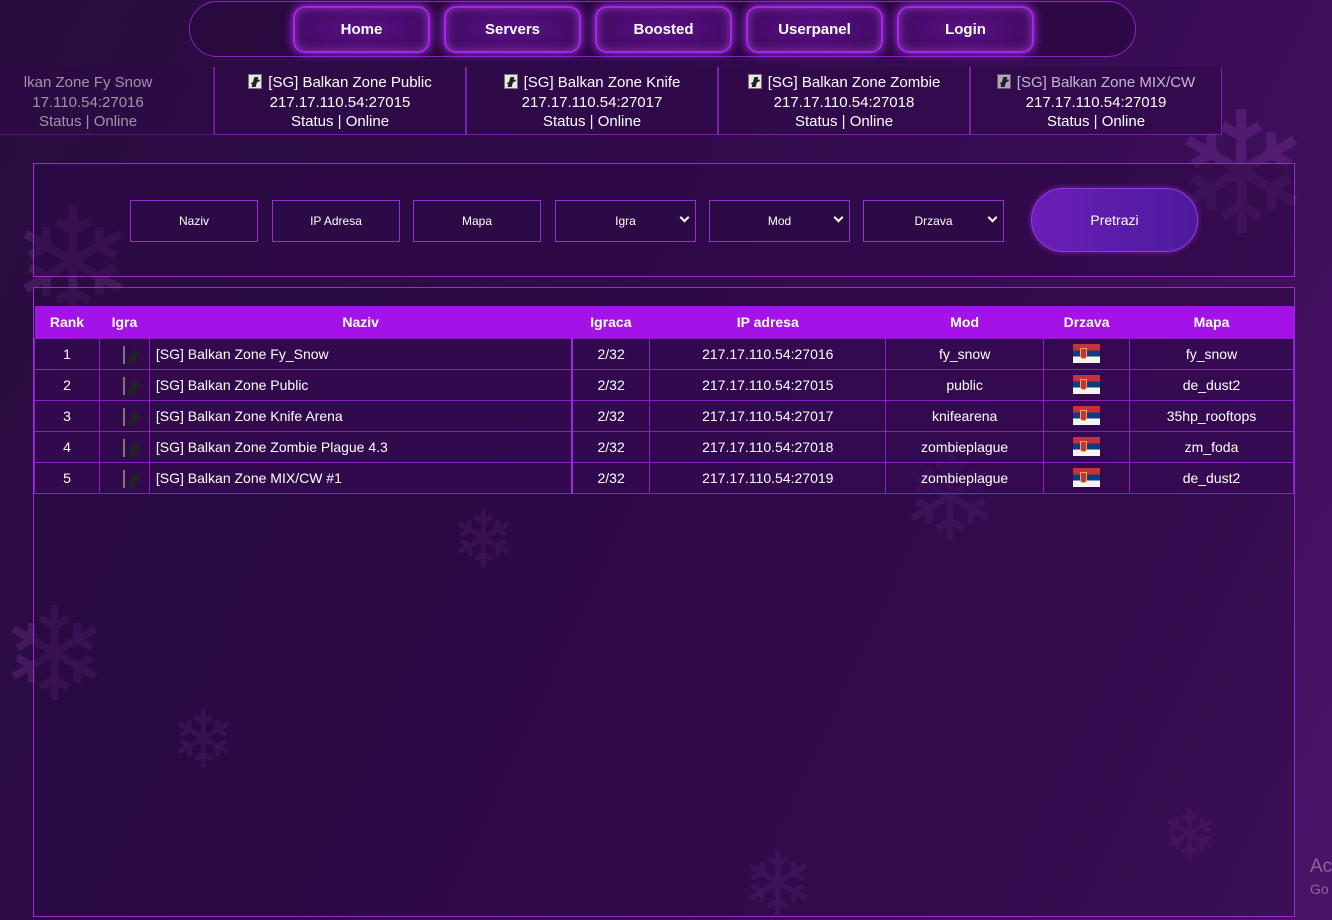 The image size is (1332, 920). I want to click on naziv-search-input, so click(194, 221).